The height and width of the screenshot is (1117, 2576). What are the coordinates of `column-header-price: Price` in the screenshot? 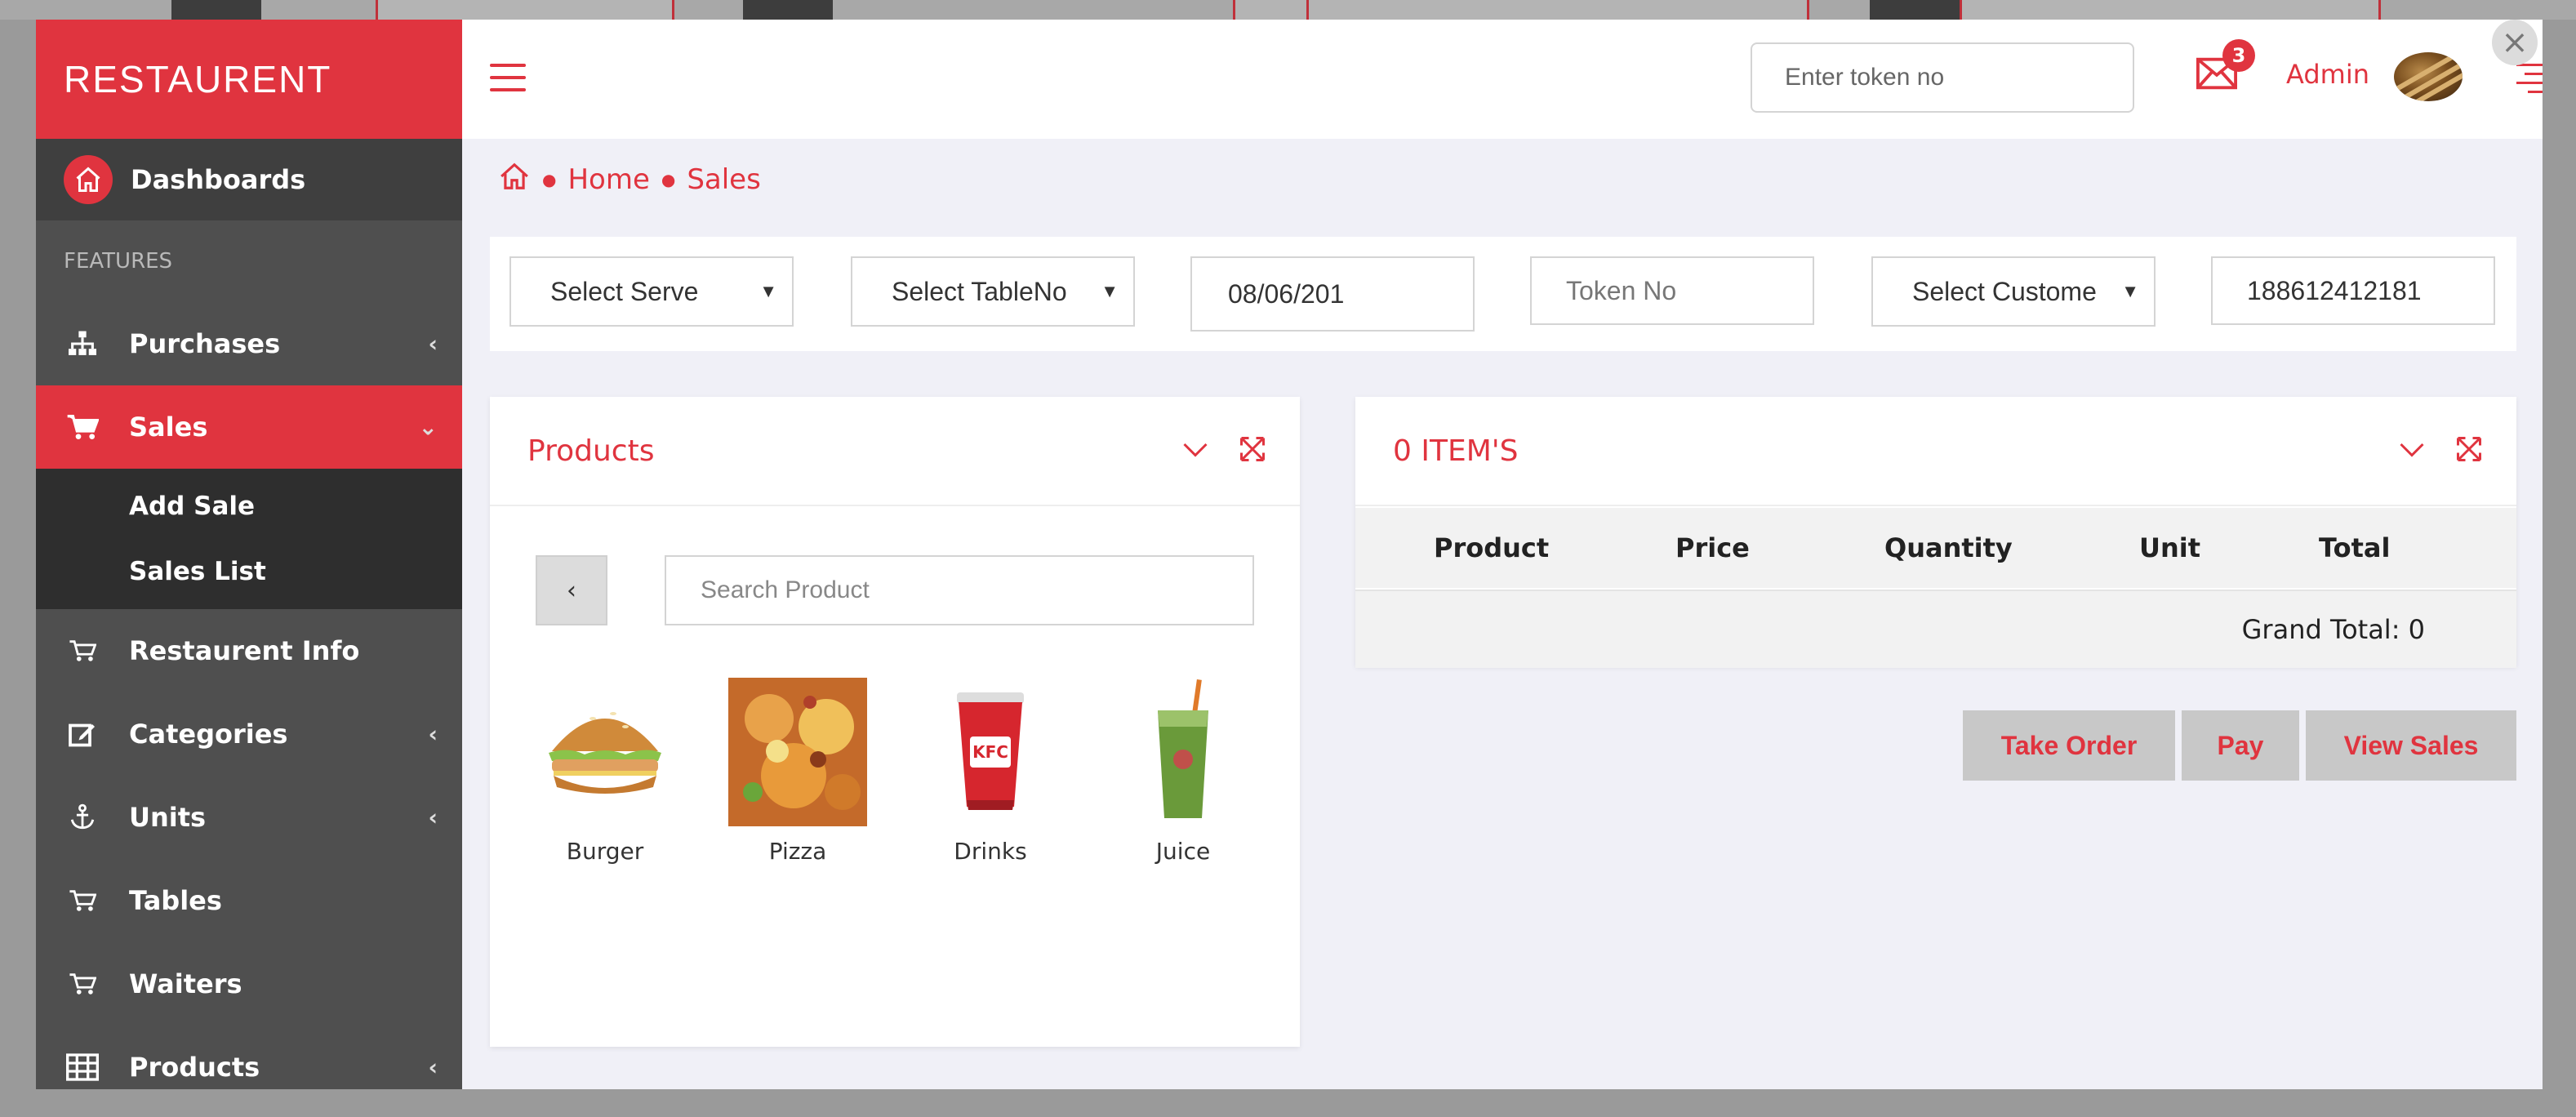 It's located at (1712, 547).